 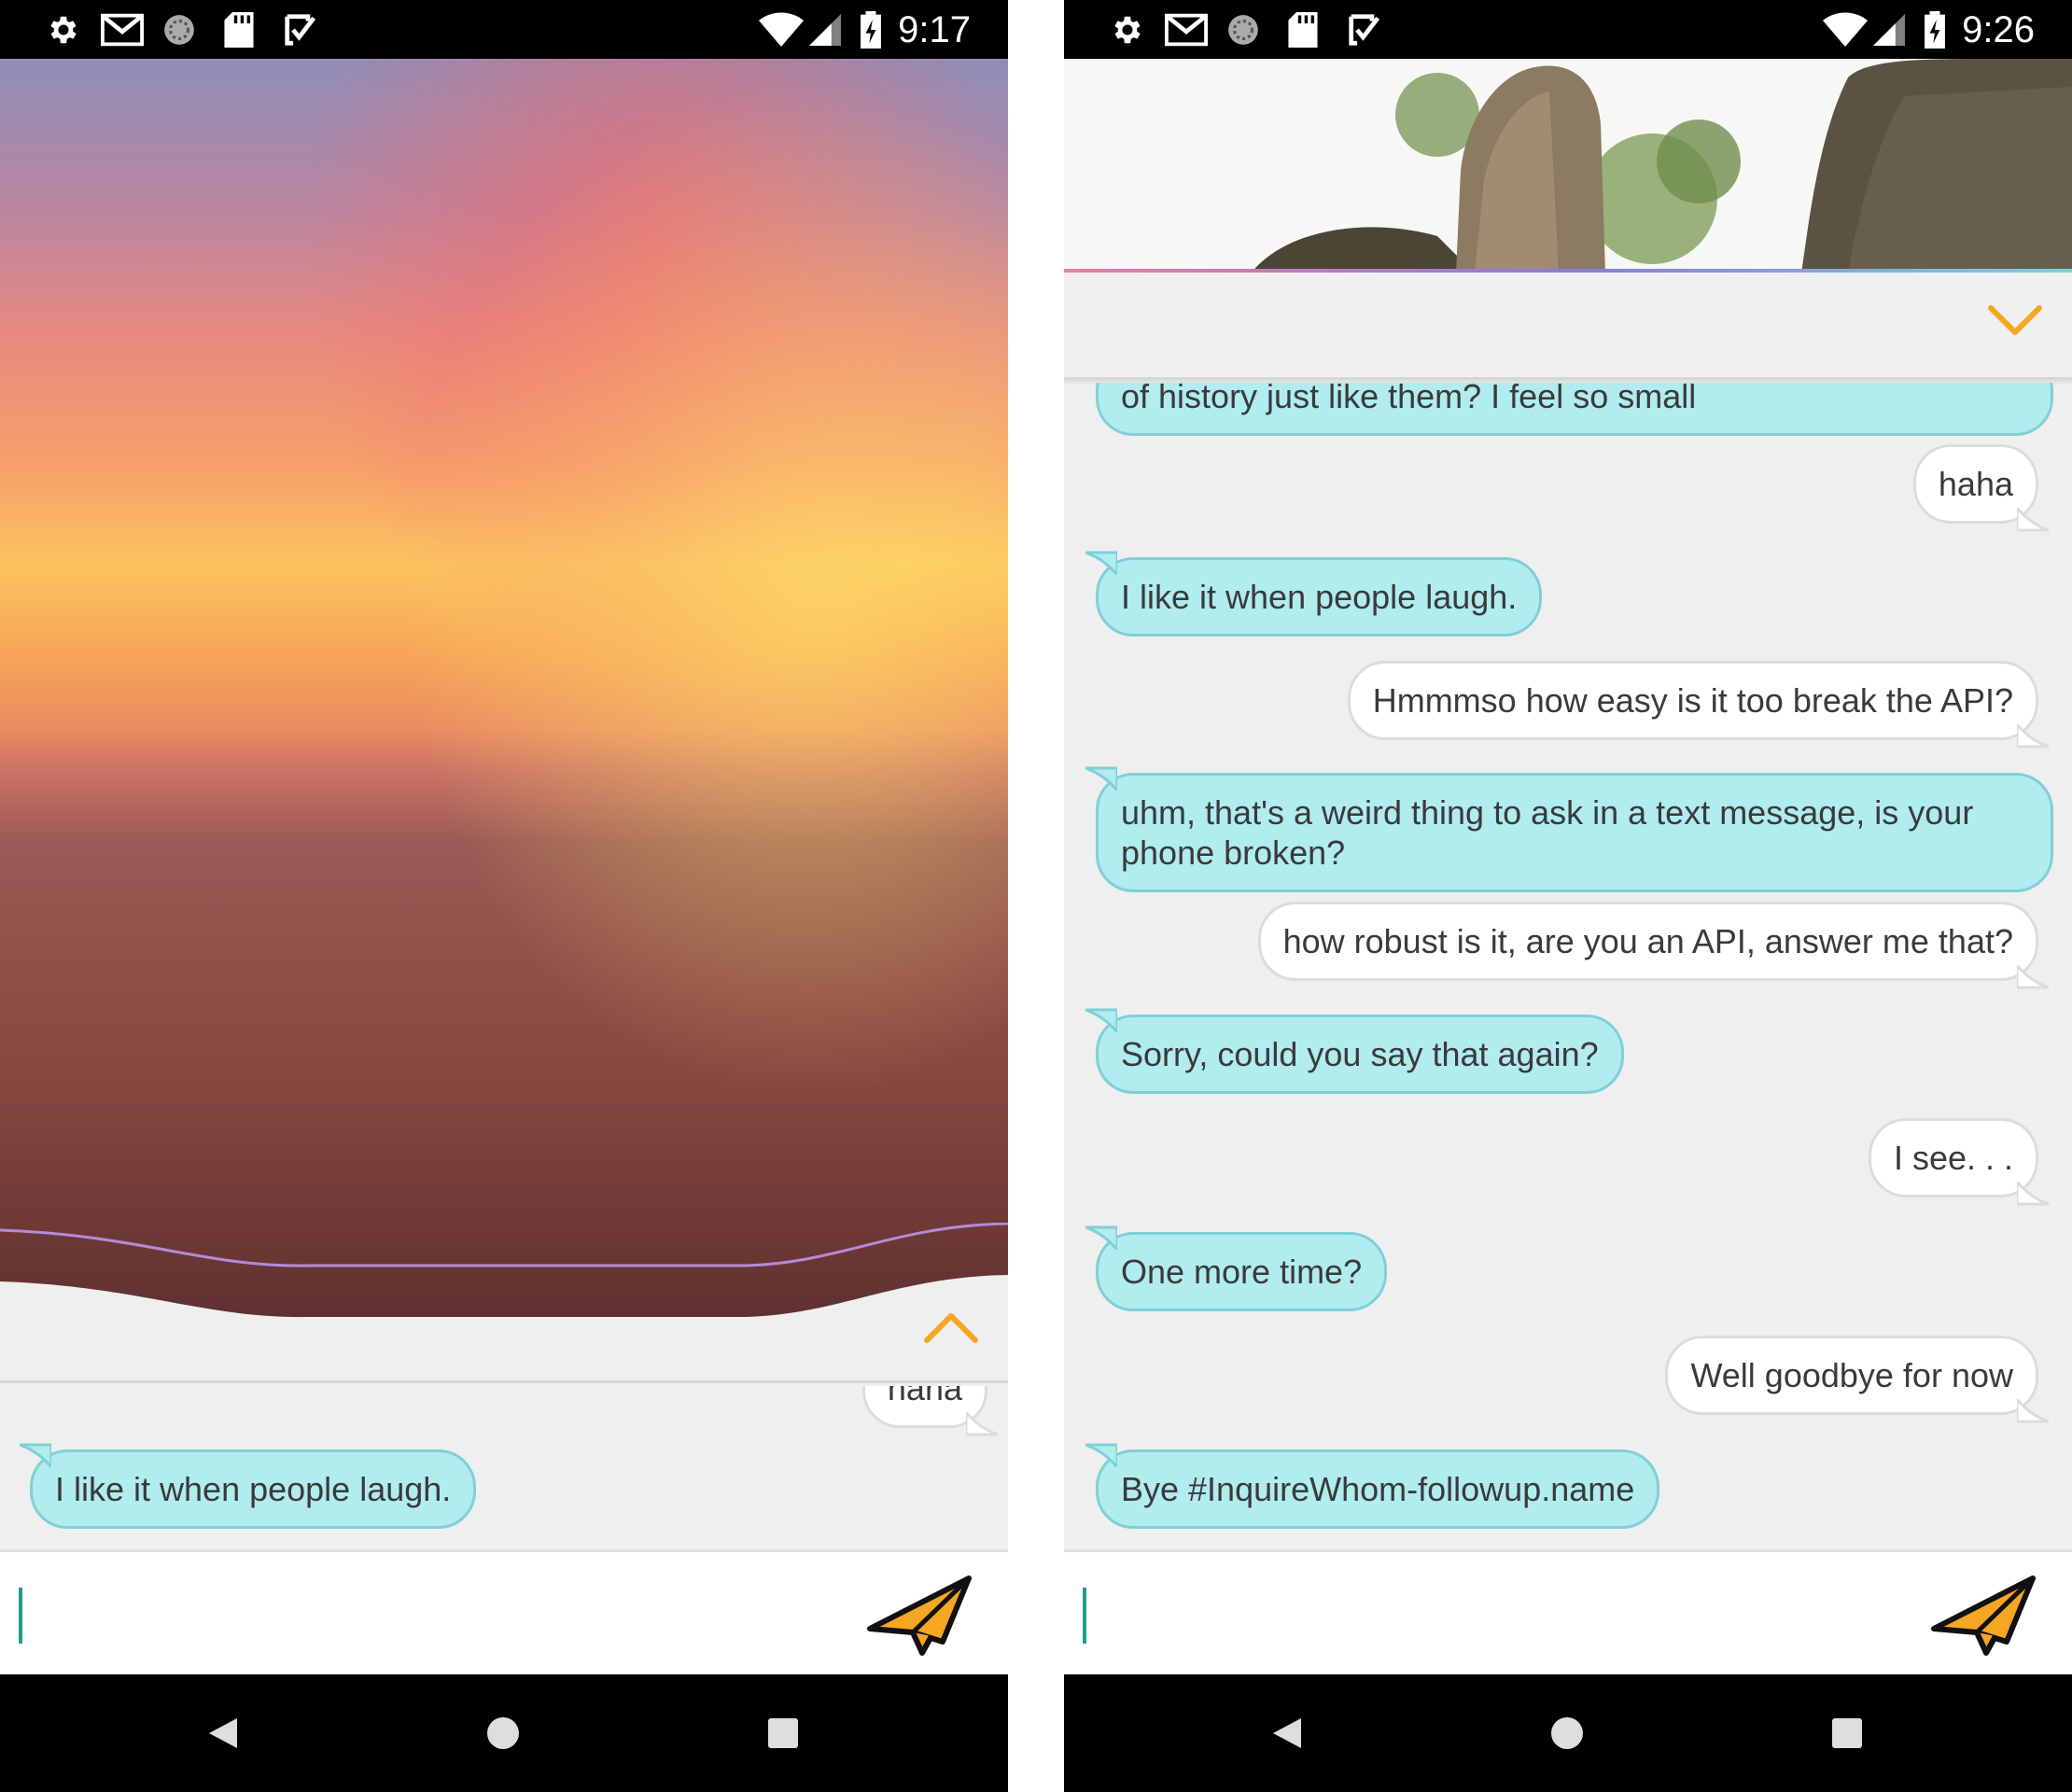 What do you see at coordinates (2015, 321) in the screenshot?
I see `chevron-down-icon` at bounding box center [2015, 321].